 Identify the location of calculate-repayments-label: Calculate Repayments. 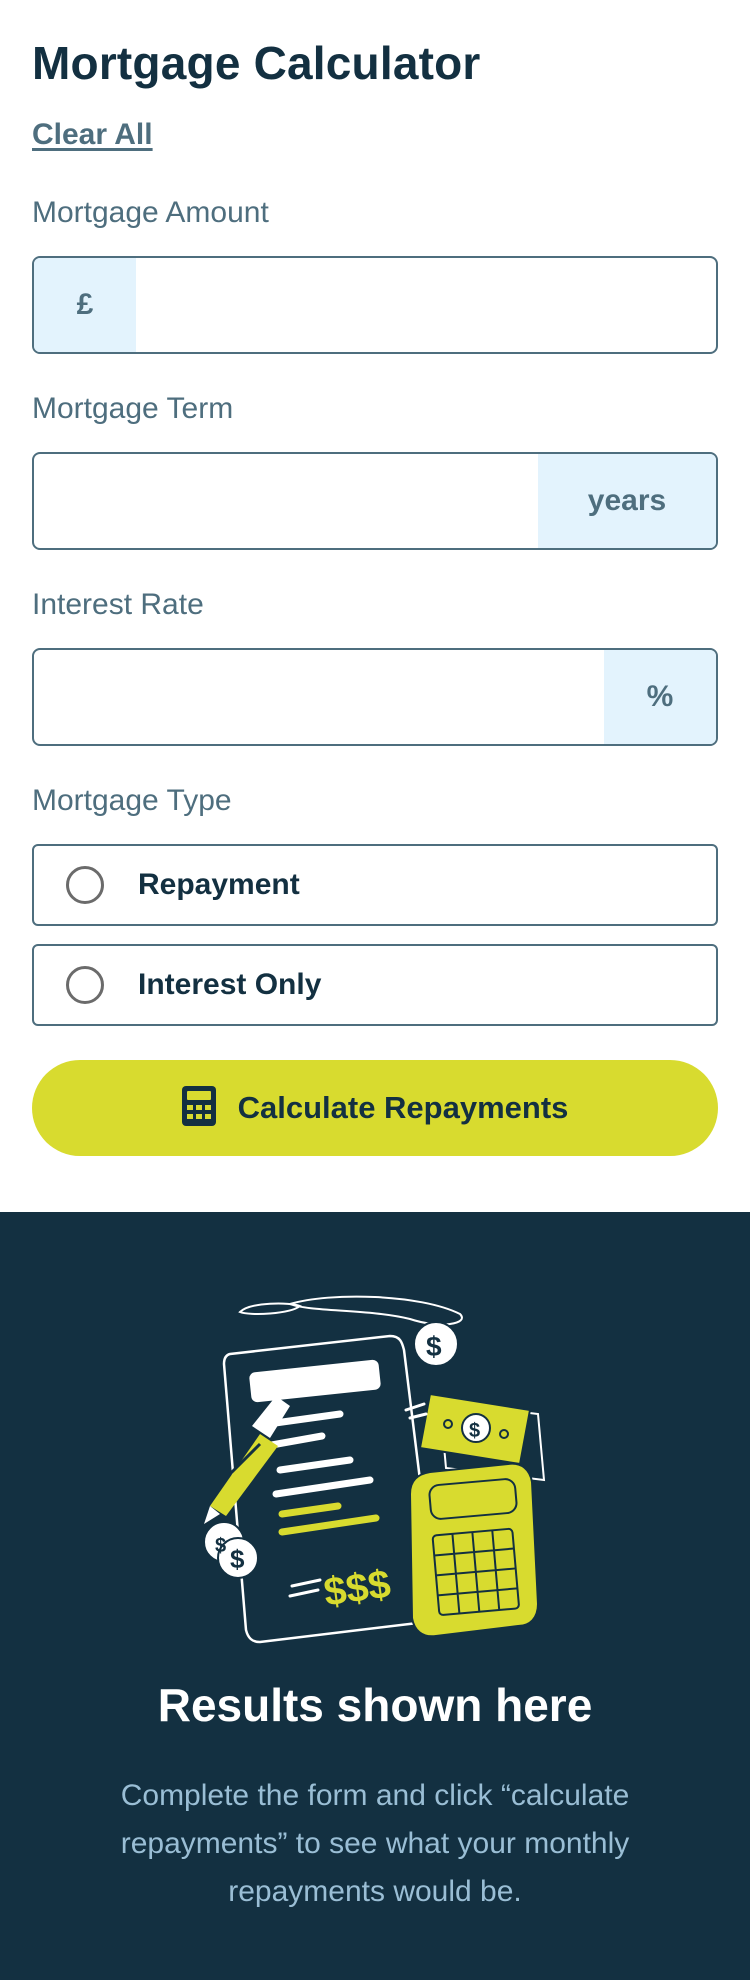
(403, 1107).